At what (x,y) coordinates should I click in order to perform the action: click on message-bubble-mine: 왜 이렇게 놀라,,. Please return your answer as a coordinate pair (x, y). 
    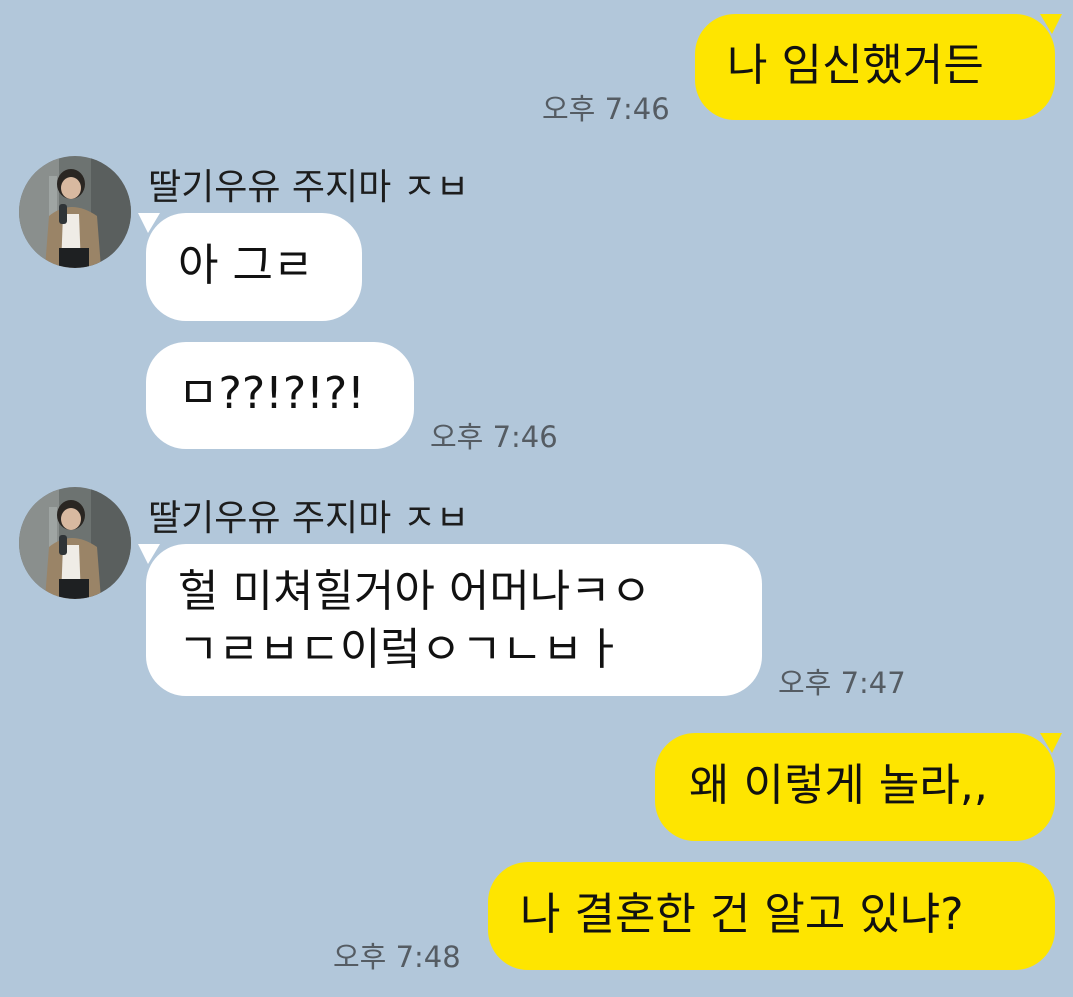
    Looking at the image, I should click on (855, 787).